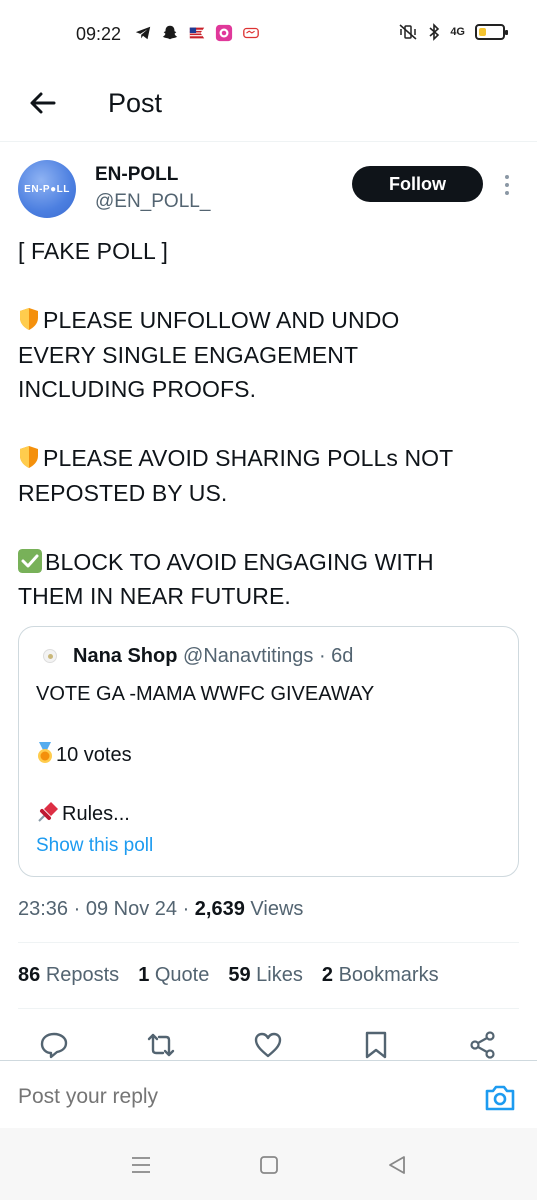  I want to click on avatar: EN-P●LL, so click(47, 189).